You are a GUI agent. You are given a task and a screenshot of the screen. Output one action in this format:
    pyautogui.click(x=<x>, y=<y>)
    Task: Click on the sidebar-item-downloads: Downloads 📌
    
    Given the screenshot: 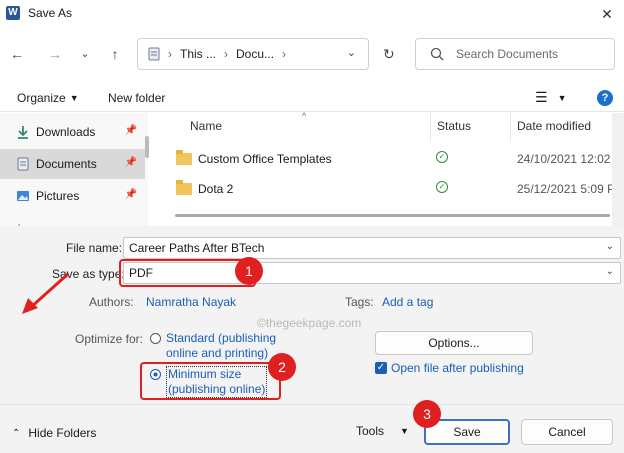 What is the action you would take?
    pyautogui.click(x=72, y=132)
    